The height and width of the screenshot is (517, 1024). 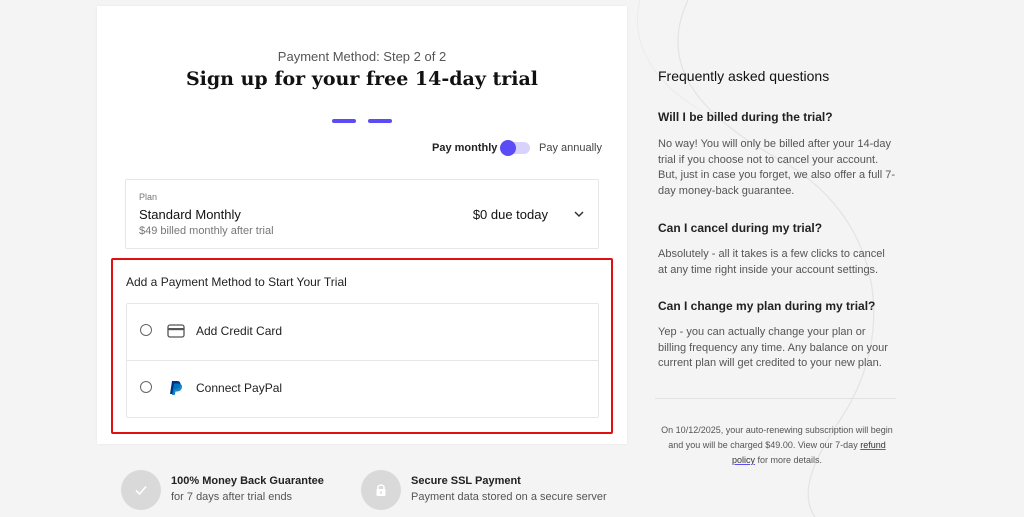 What do you see at coordinates (206, 231) in the screenshot?
I see `plan-price-note: $49 billed monthly after trial` at bounding box center [206, 231].